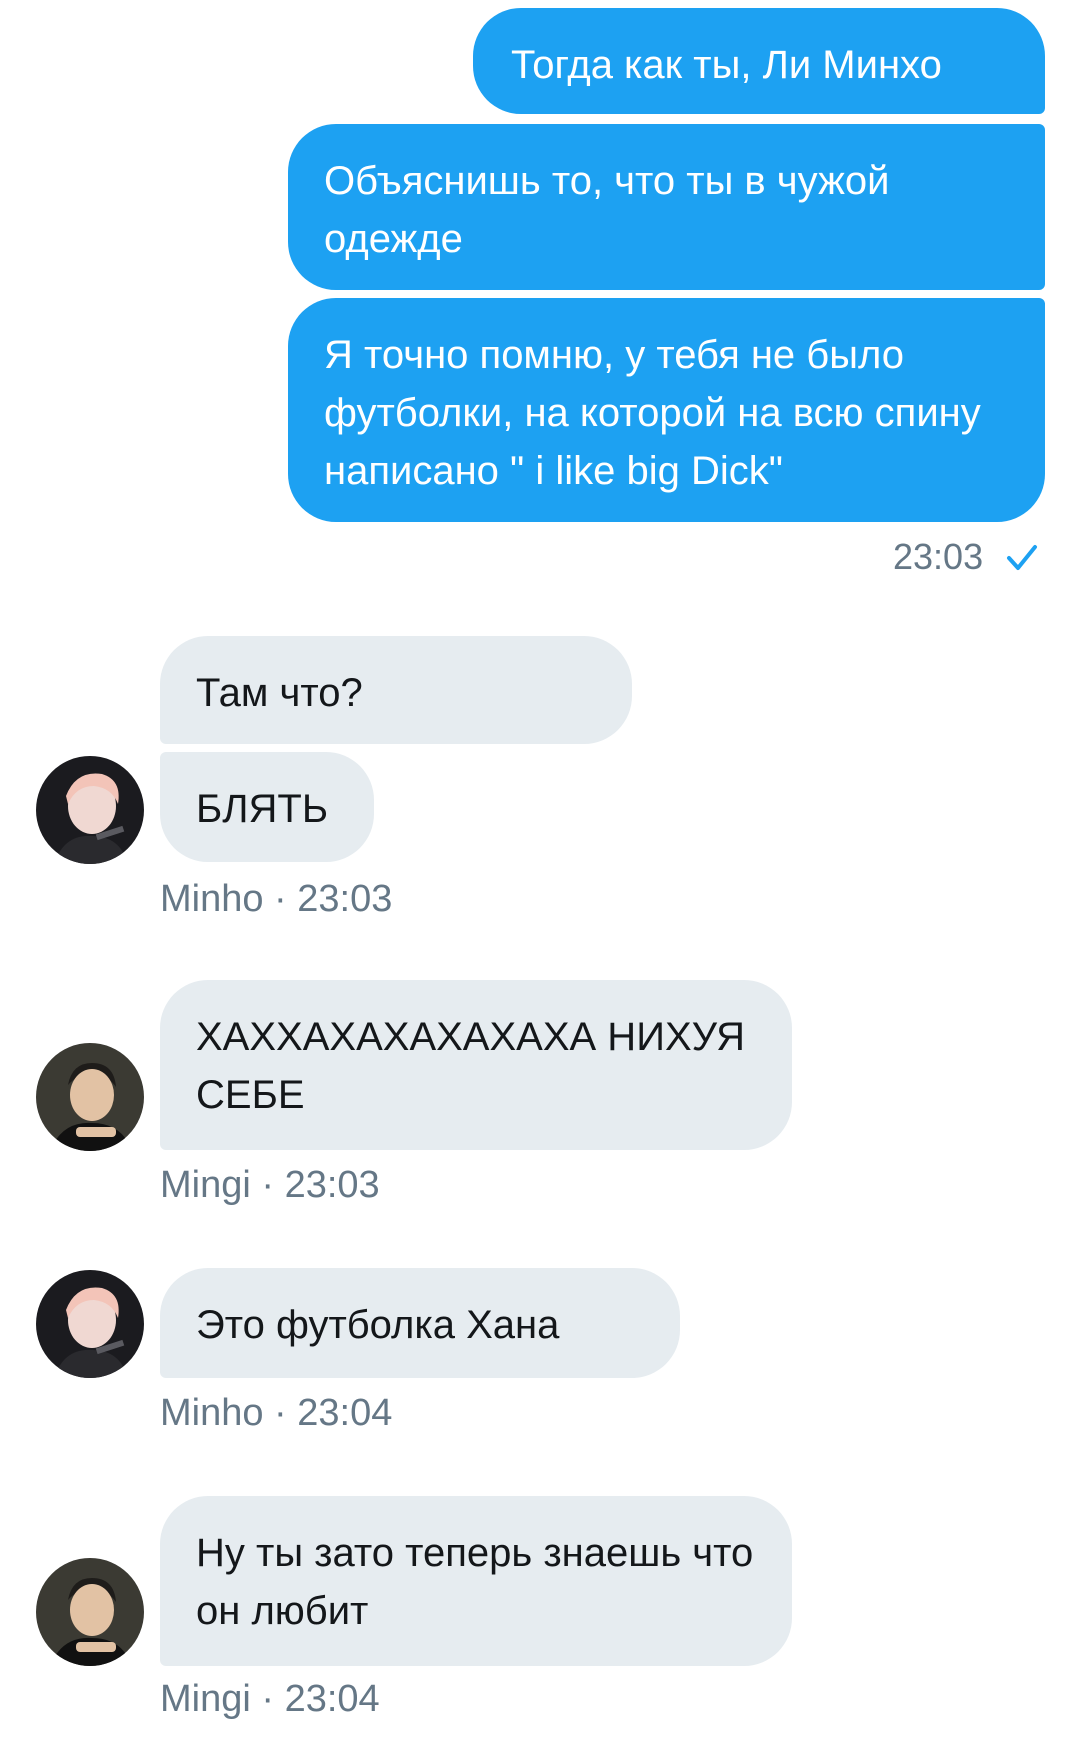  What do you see at coordinates (471, 1066) in the screenshot?
I see `message-text: ХАХХАХАХАХАХАХА НИХУЯ СЕБЕ` at bounding box center [471, 1066].